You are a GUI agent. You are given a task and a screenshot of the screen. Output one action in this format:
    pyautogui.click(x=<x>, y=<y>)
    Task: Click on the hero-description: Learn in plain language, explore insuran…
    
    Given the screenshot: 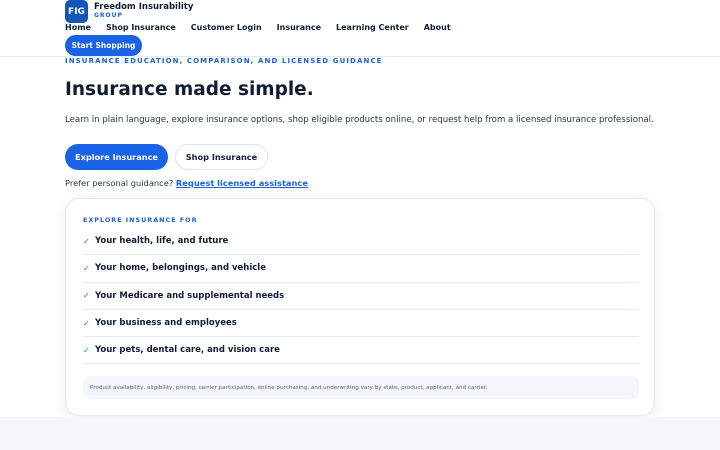 What is the action you would take?
    pyautogui.click(x=359, y=120)
    